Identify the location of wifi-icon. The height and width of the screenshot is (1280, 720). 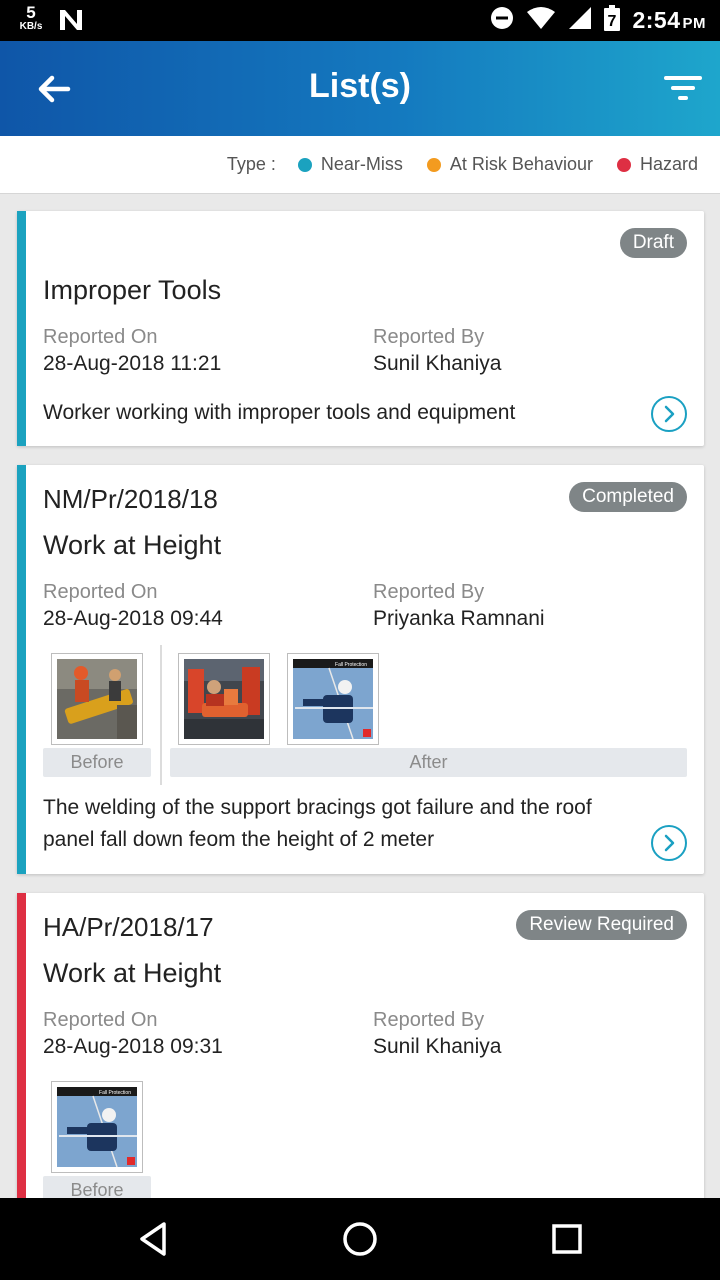
(541, 20).